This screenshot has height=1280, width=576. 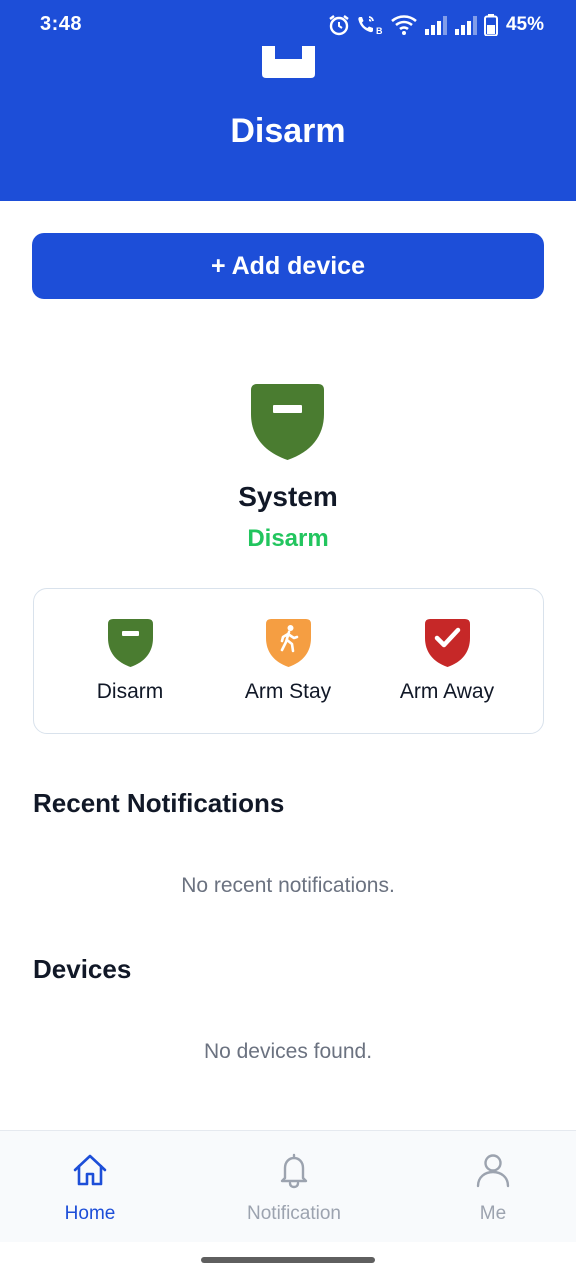 What do you see at coordinates (288, 25) in the screenshot?
I see `status-bar: 3:48 B 45%` at bounding box center [288, 25].